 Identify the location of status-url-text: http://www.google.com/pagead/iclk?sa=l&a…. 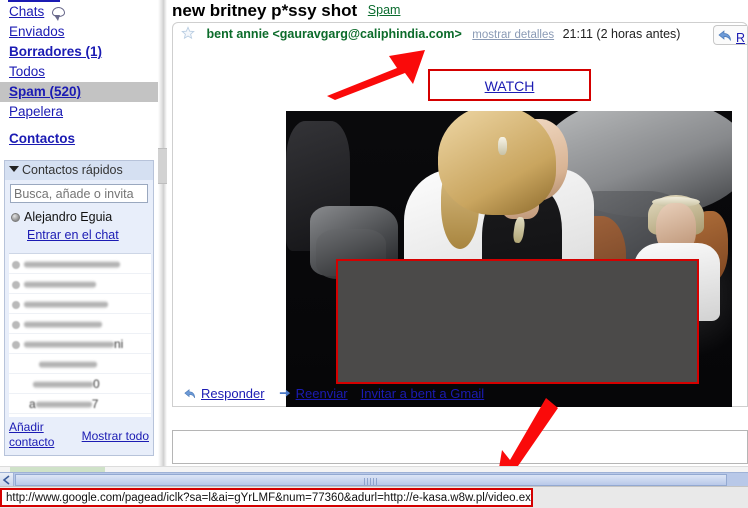
(269, 498).